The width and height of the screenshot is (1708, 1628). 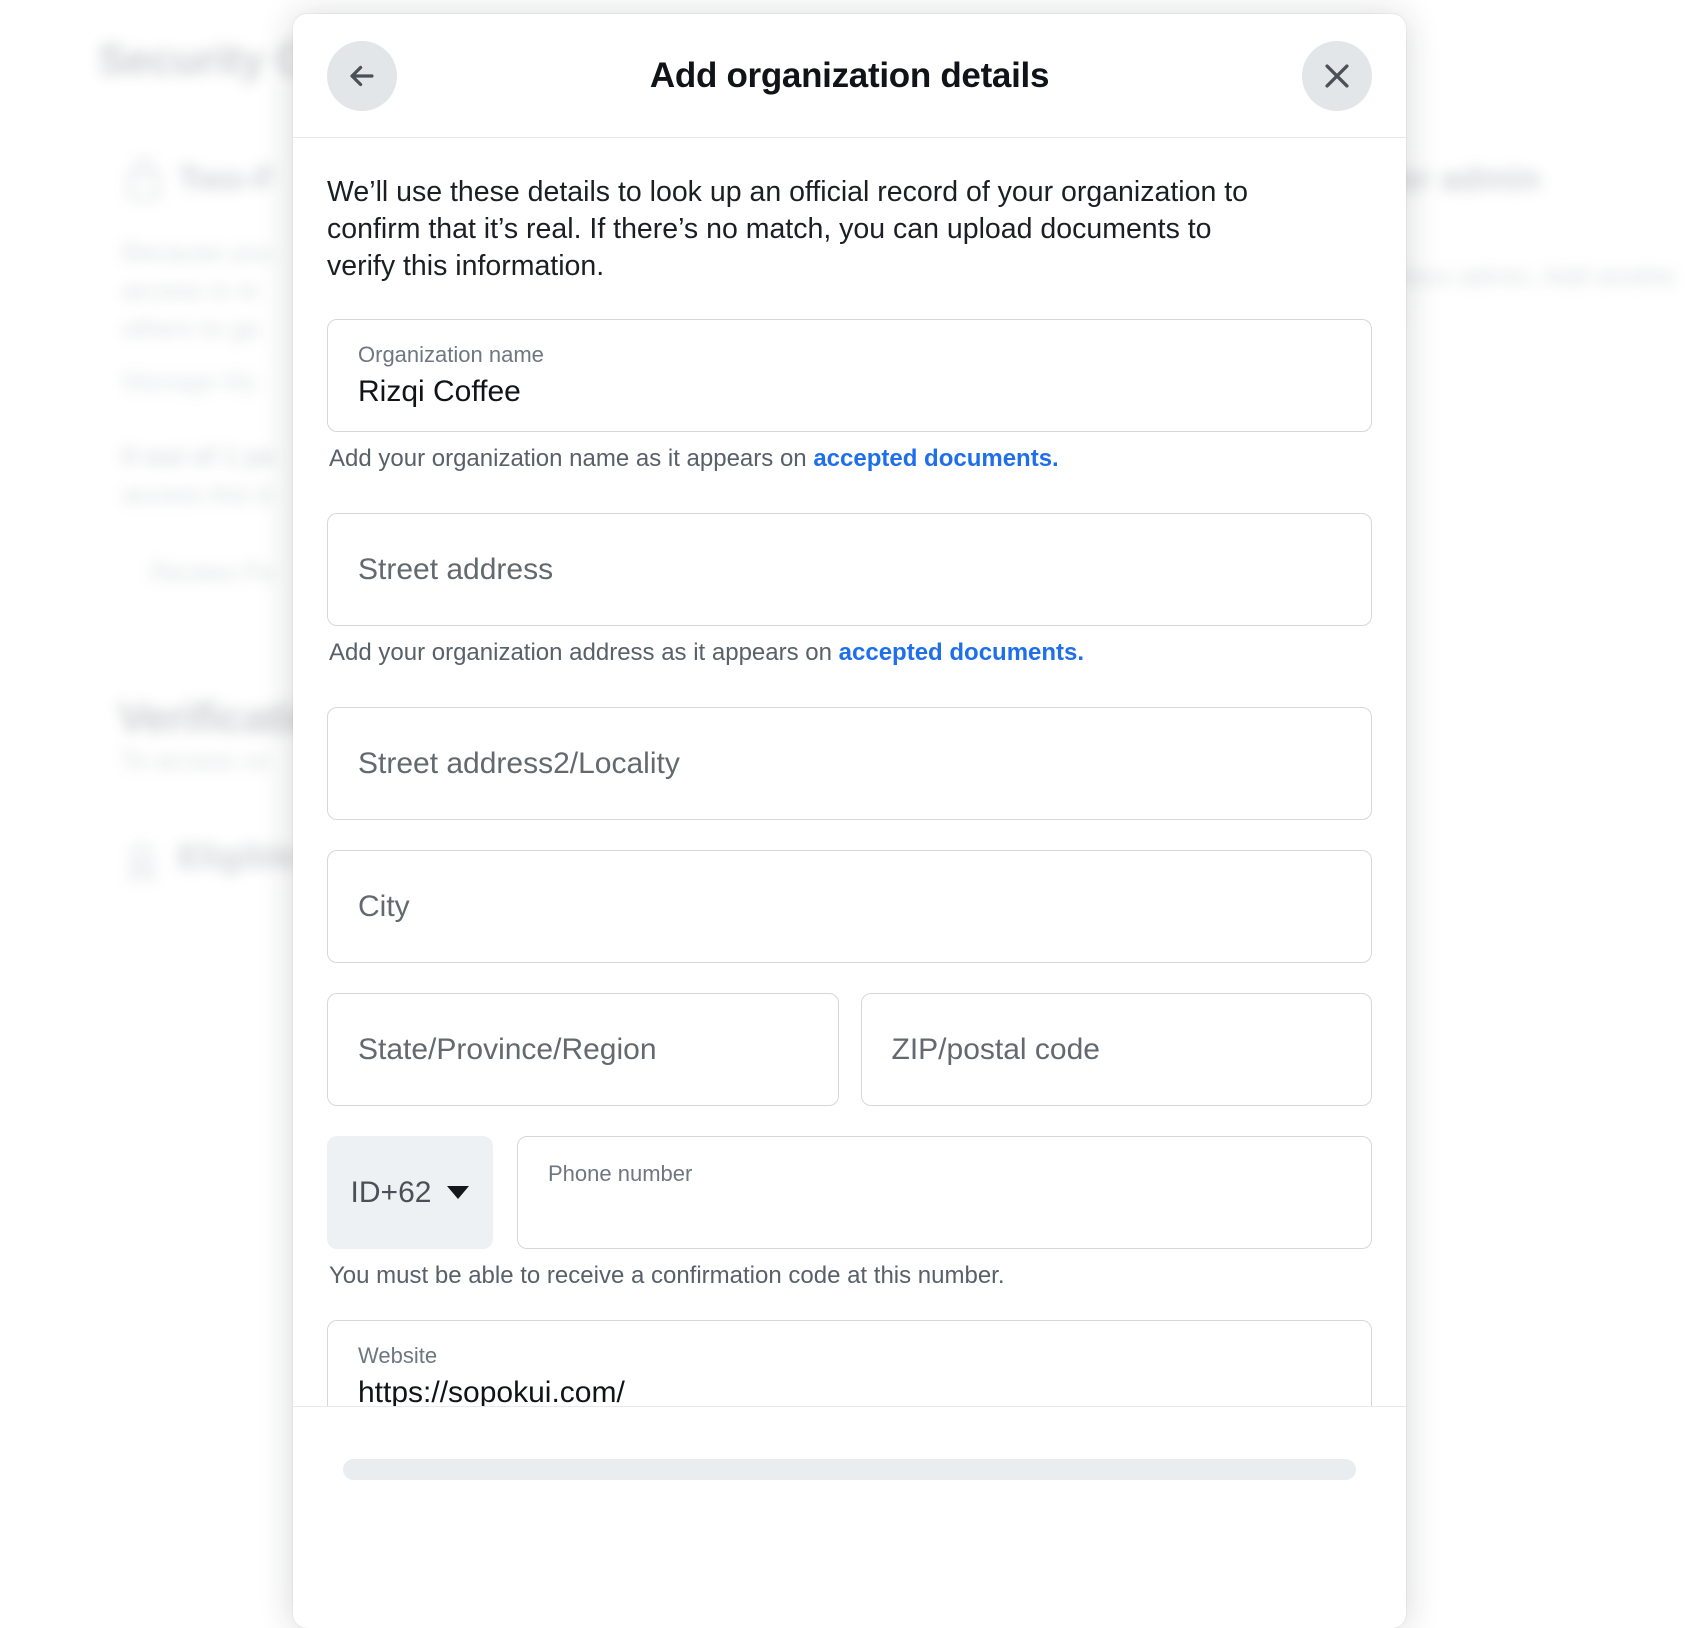 What do you see at coordinates (202, 60) in the screenshot?
I see `bg-page-title: Security C` at bounding box center [202, 60].